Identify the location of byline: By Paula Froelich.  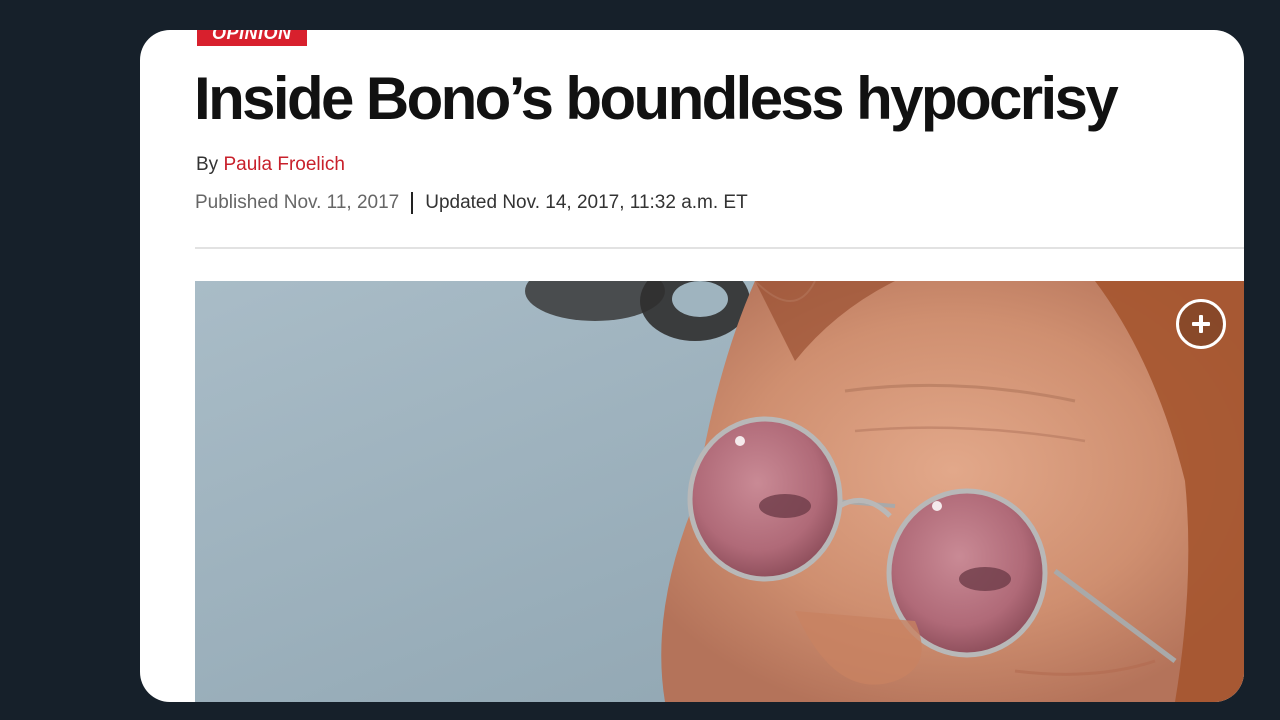
(270, 165).